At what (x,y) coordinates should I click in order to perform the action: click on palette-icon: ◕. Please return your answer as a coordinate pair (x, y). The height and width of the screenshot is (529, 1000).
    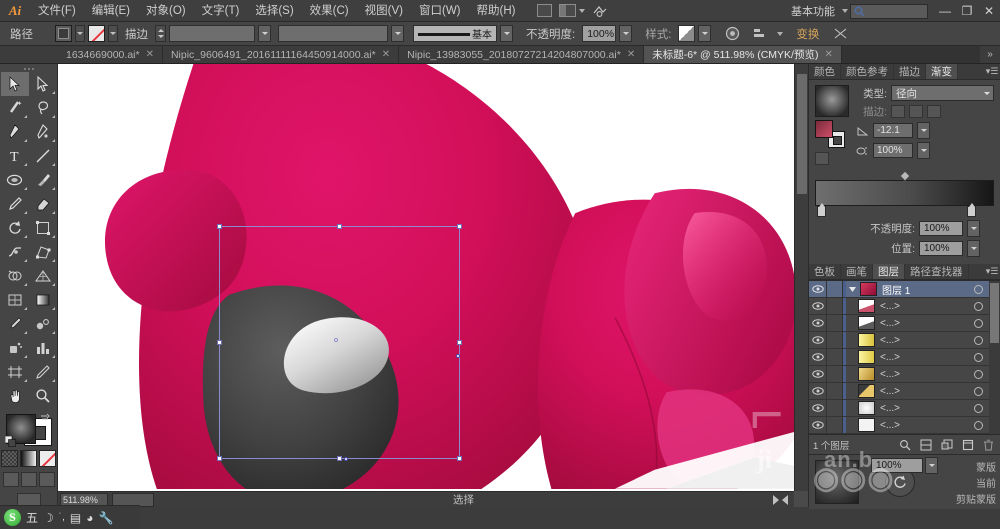
    Looking at the image, I should click on (89, 518).